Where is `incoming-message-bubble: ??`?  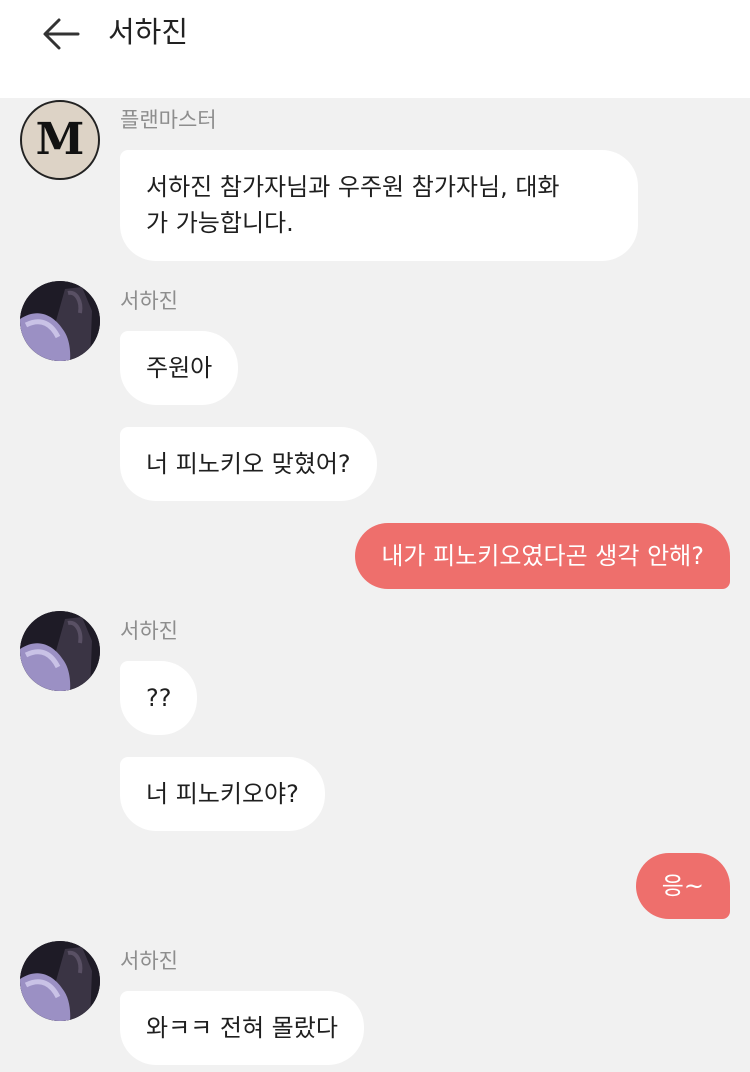 incoming-message-bubble: ?? is located at coordinates (159, 698).